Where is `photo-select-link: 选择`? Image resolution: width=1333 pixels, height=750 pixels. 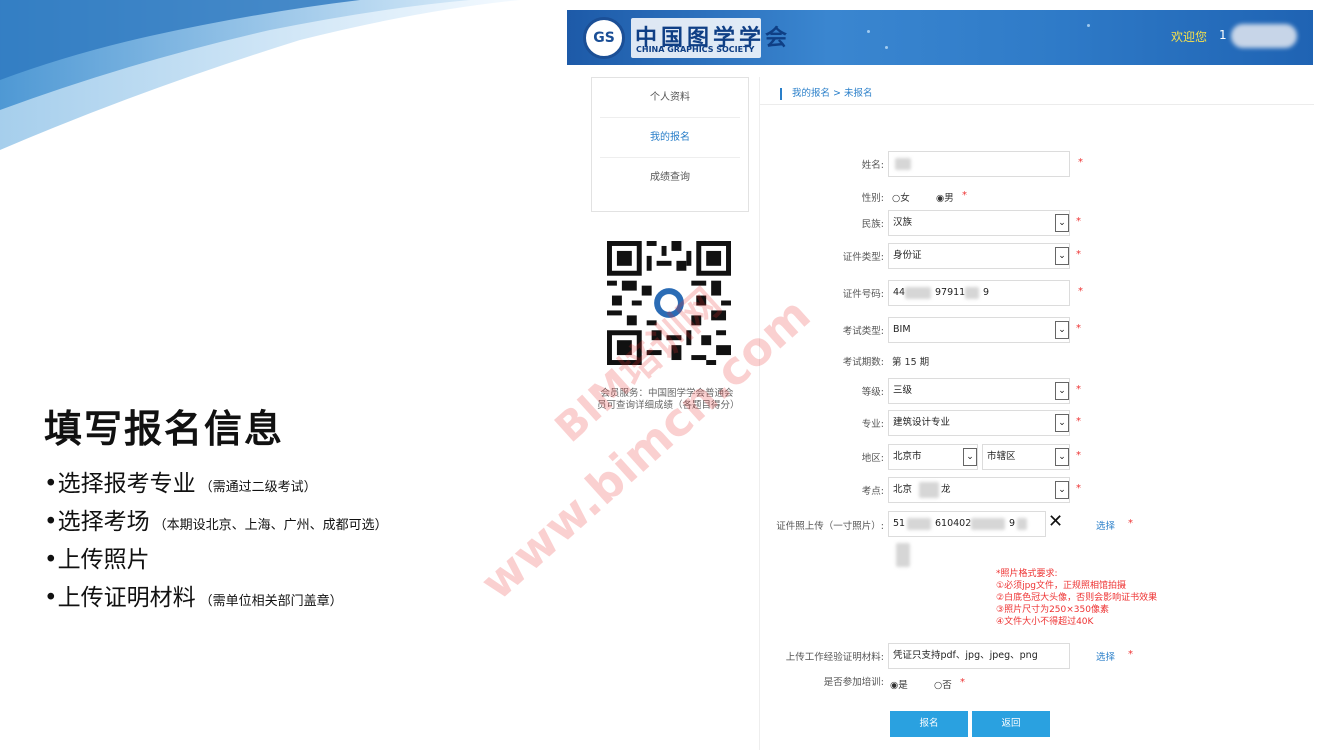
photo-select-link: 选择 is located at coordinates (1105, 525).